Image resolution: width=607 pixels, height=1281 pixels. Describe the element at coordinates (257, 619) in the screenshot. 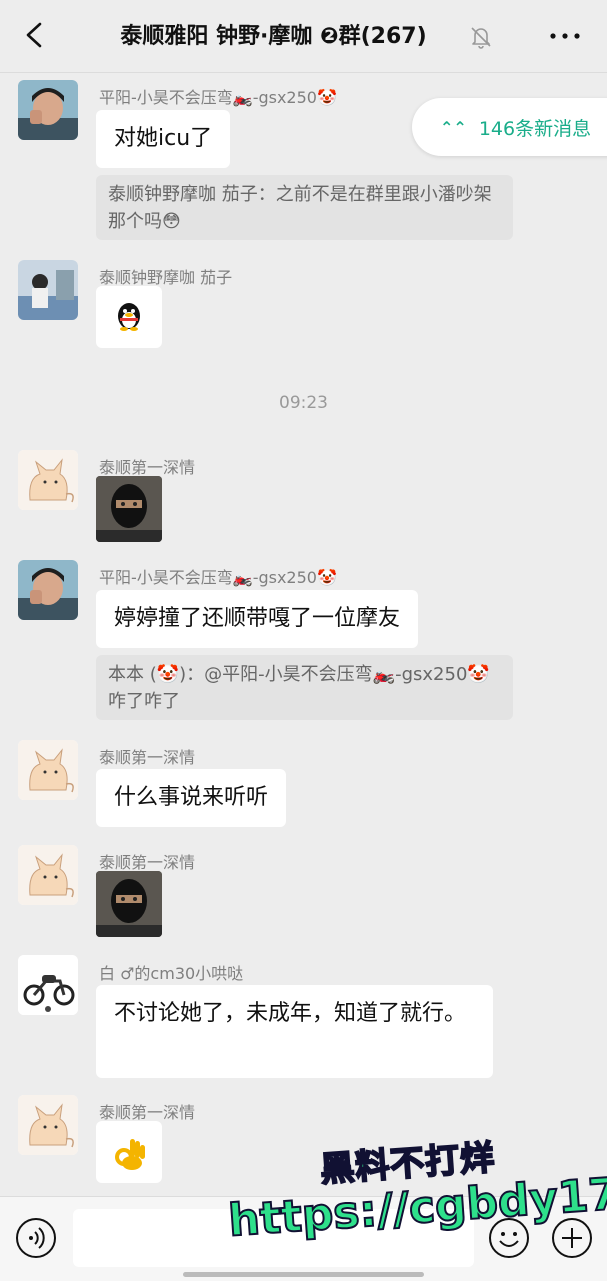

I see `message-bubble: 婷婷撞了还顺带嘎了一位摩友` at that location.